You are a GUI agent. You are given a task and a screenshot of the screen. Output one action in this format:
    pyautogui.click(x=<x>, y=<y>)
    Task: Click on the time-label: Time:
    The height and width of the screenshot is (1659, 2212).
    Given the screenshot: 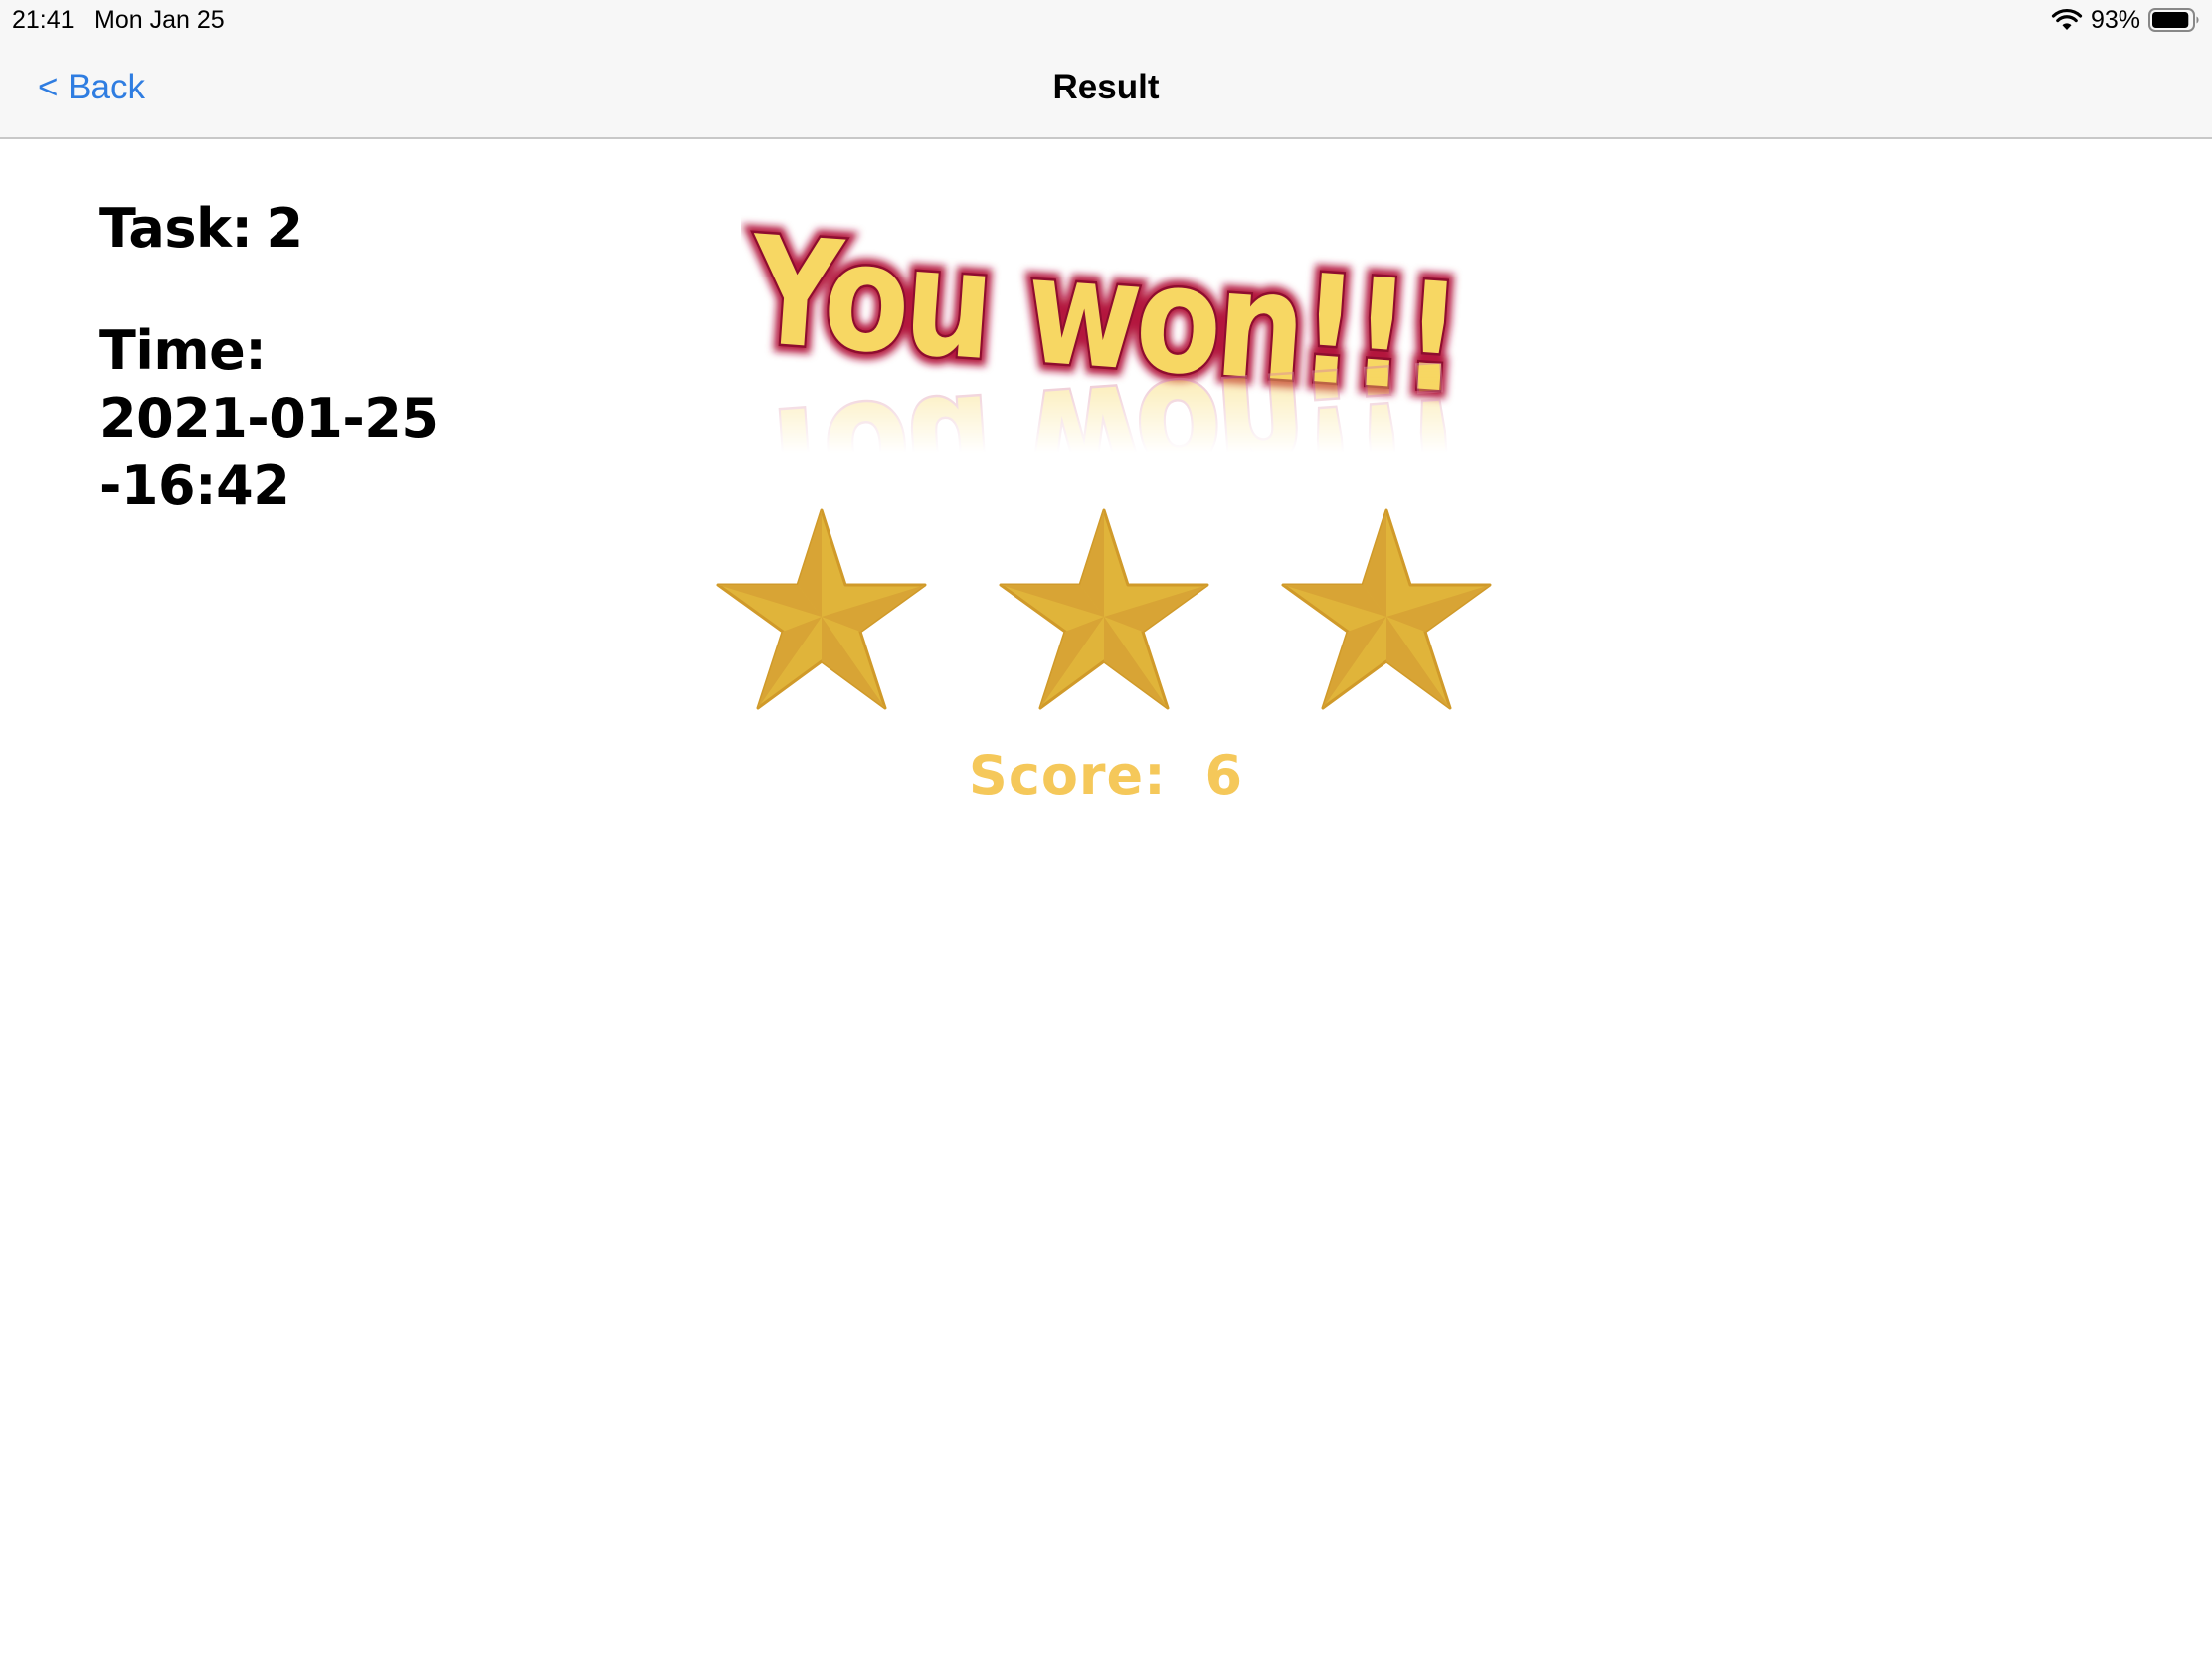 What is the action you would take?
    pyautogui.click(x=183, y=350)
    